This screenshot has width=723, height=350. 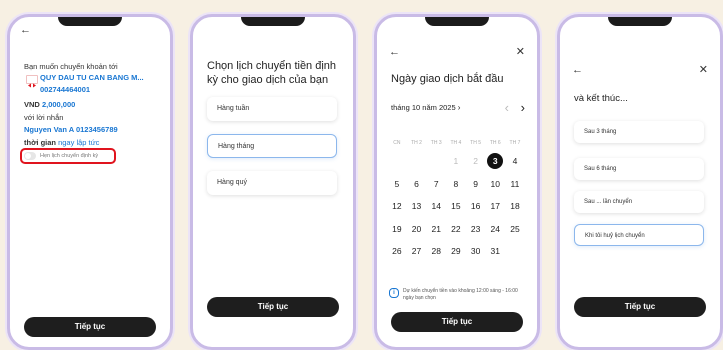 I want to click on calendar-day: 15, so click(x=456, y=206).